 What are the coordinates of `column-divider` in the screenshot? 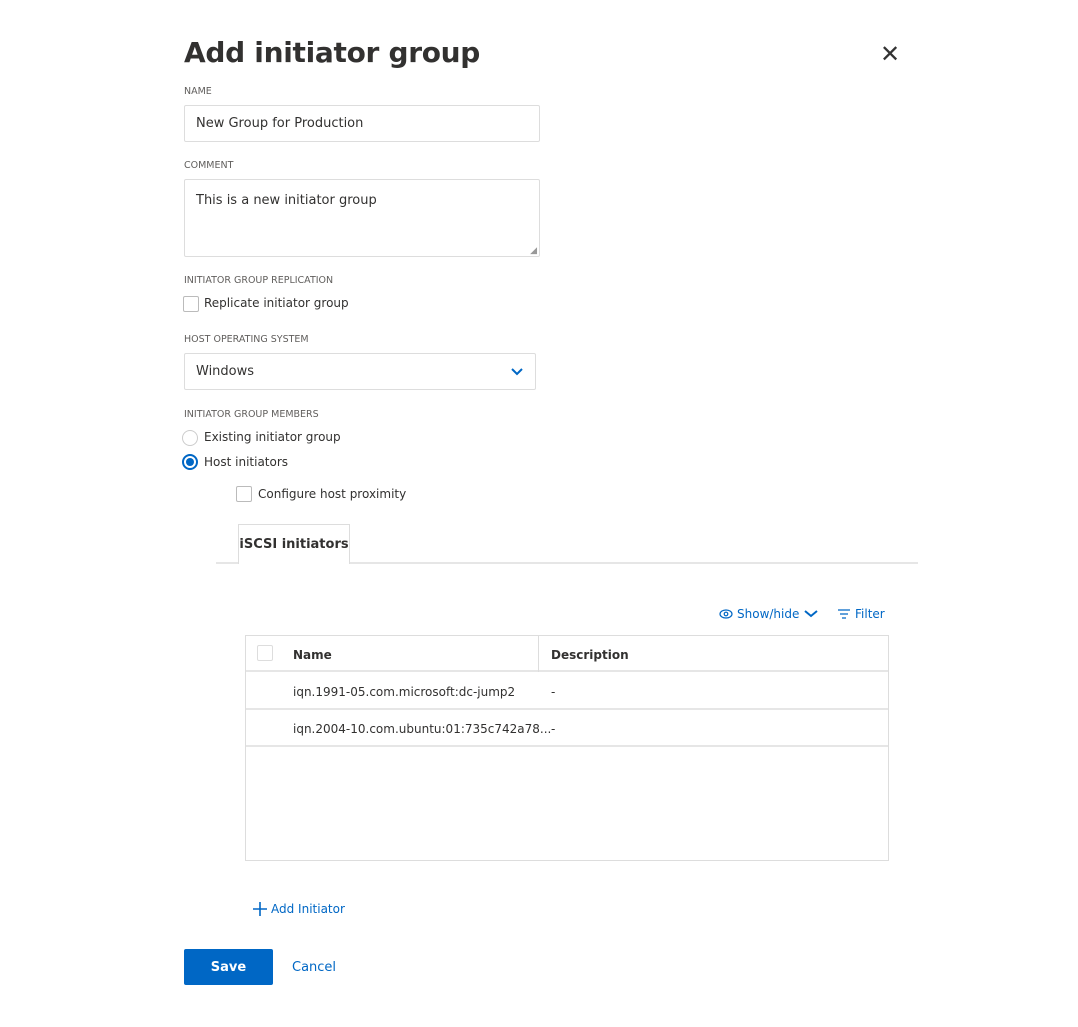 It's located at (538, 654).